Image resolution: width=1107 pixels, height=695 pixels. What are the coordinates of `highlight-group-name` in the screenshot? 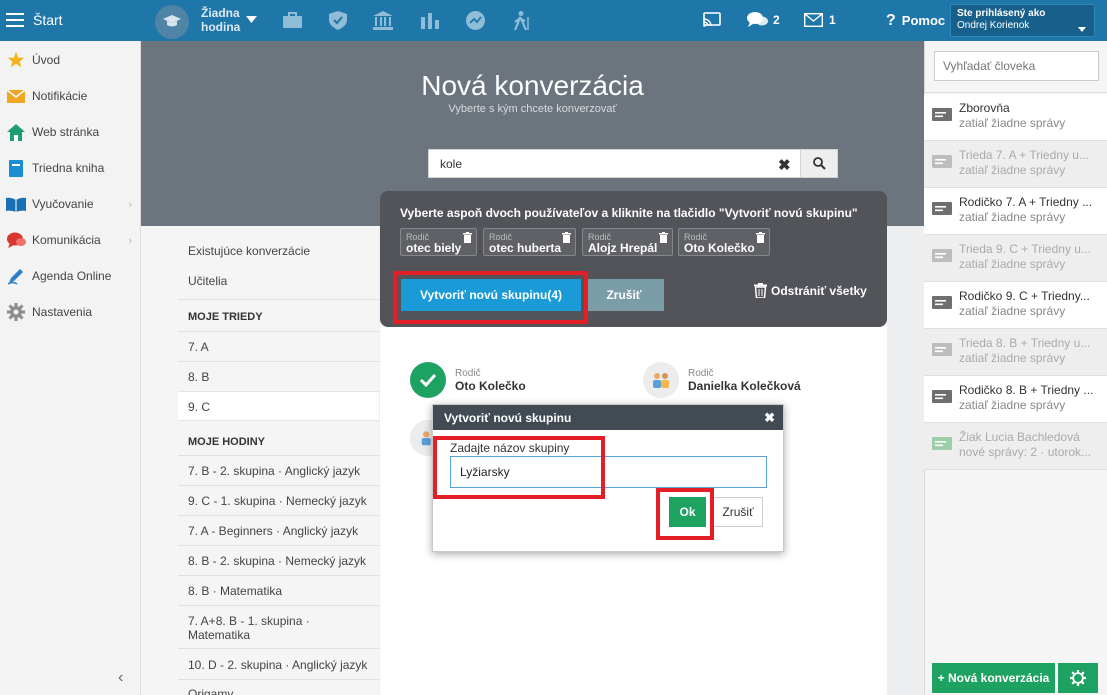 It's located at (519, 467).